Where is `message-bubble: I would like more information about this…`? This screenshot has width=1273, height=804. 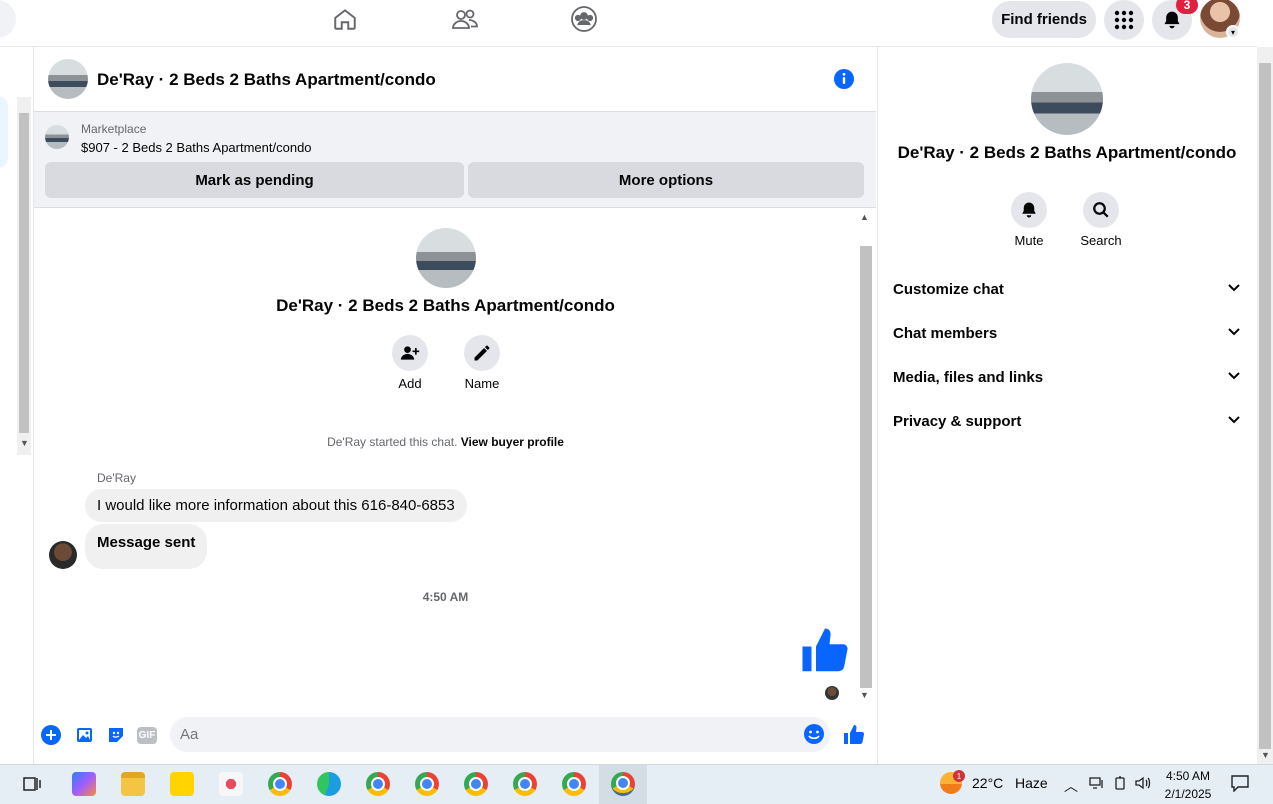
message-bubble: I would like more information about this… is located at coordinates (276, 505).